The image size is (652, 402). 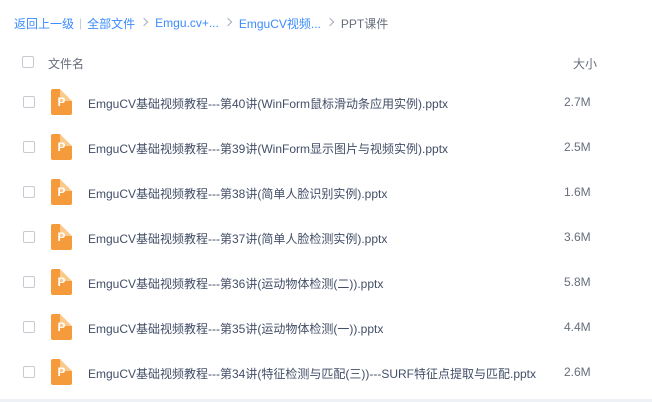 I want to click on file-name: EmguCV基础视频教程---第35讲(运动物体检测(一)).pptx, so click(x=235, y=328).